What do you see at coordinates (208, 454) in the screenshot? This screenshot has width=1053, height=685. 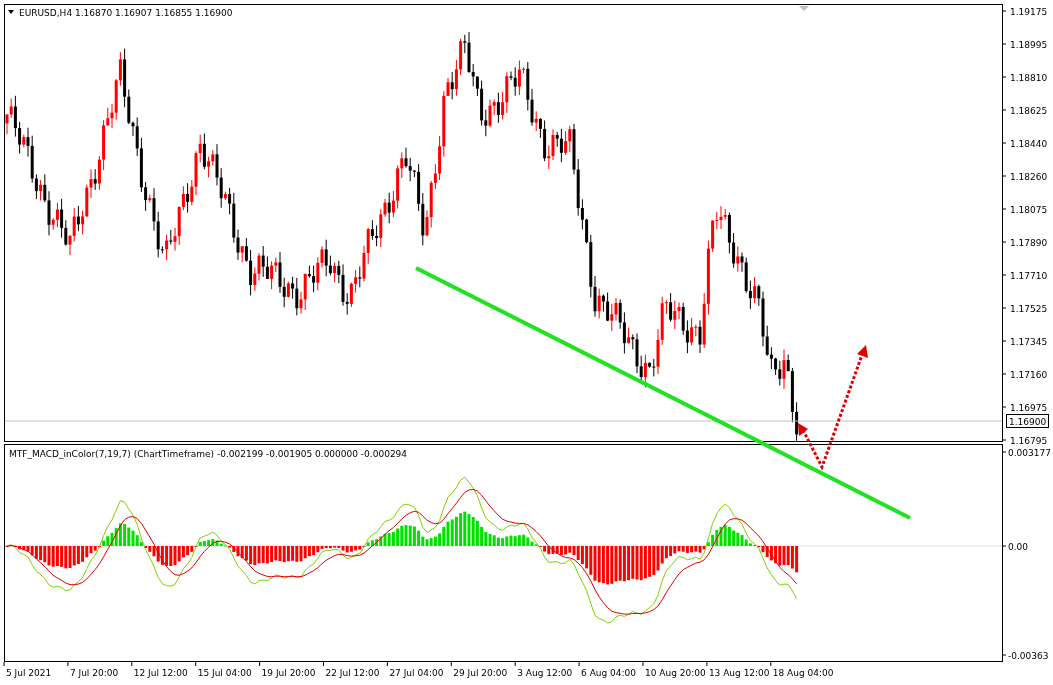 I see `indicator-header: MTF_MACD_inColor(7,19,7) (ChartTimeframe) -0.002199 -0.001905 0.000000 -0.000294` at bounding box center [208, 454].